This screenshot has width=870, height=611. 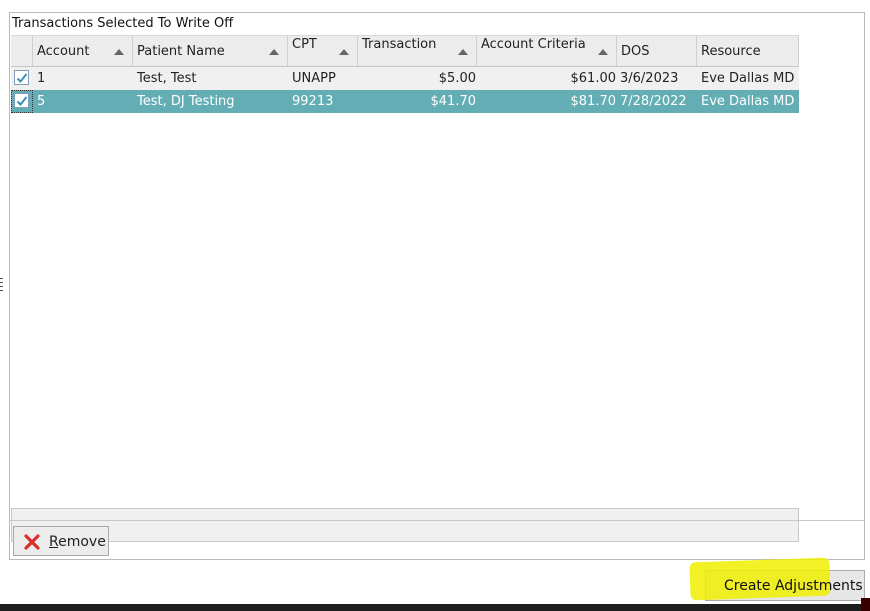 What do you see at coordinates (313, 101) in the screenshot?
I see `cell-cpt: 99213` at bounding box center [313, 101].